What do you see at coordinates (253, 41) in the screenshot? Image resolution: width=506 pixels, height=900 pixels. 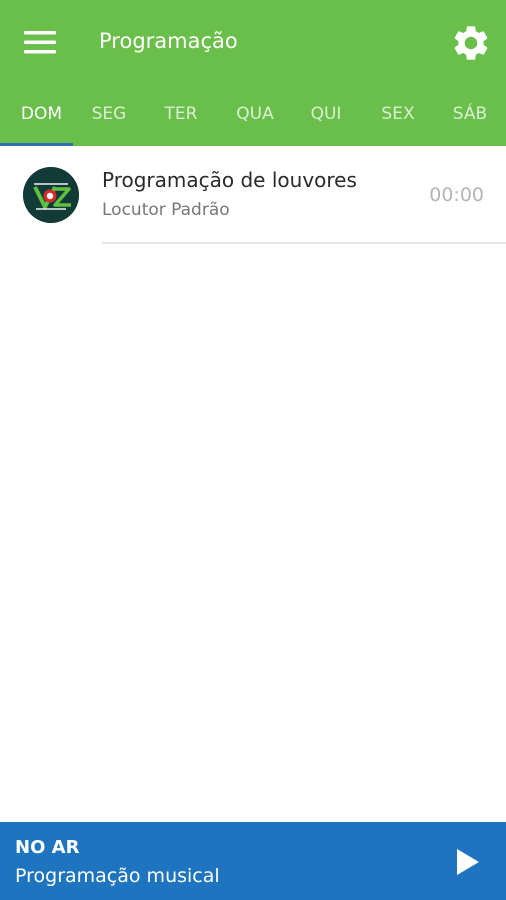 I see `toolbar: Programação` at bounding box center [253, 41].